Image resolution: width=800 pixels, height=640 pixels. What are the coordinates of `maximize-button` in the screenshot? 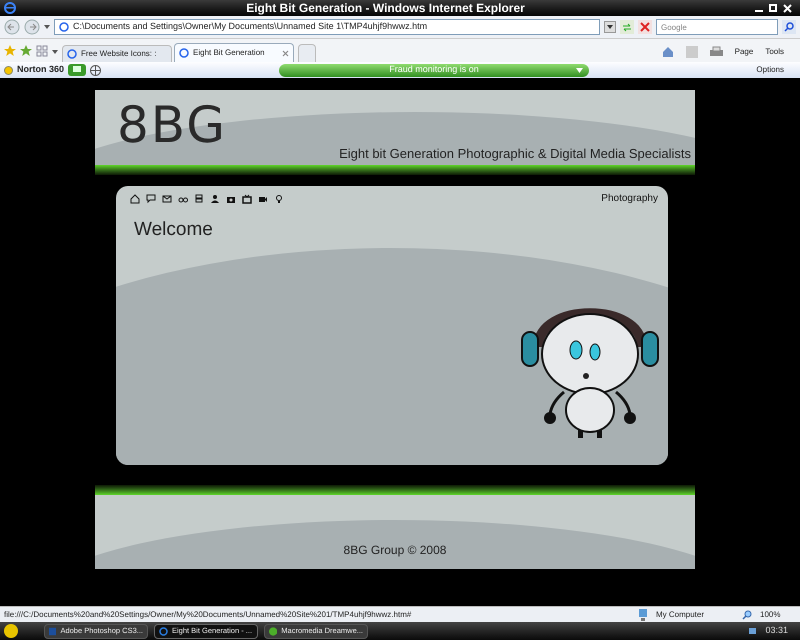 It's located at (773, 8).